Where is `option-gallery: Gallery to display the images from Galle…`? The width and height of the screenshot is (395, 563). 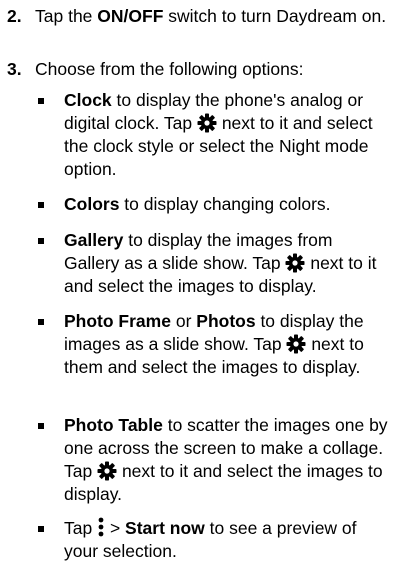 option-gallery: Gallery to display the images from Galle… is located at coordinates (215, 263).